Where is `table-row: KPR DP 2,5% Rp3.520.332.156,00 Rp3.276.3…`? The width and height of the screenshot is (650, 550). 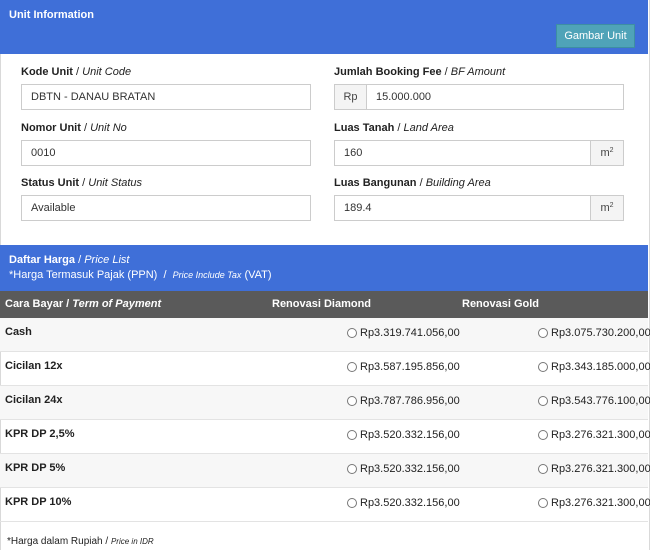 table-row: KPR DP 2,5% Rp3.520.332.156,00 Rp3.276.3… is located at coordinates (325, 437).